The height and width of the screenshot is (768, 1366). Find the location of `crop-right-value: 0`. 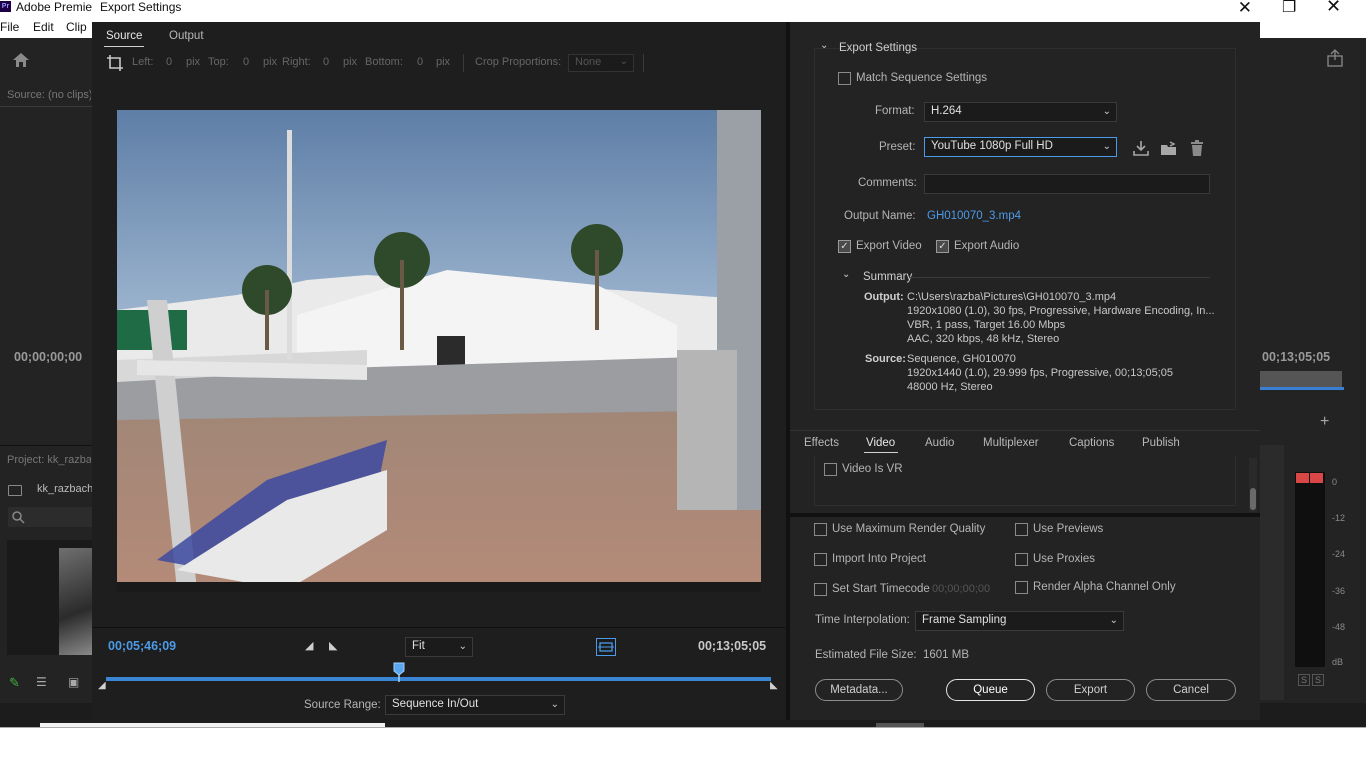

crop-right-value: 0 is located at coordinates (326, 62).